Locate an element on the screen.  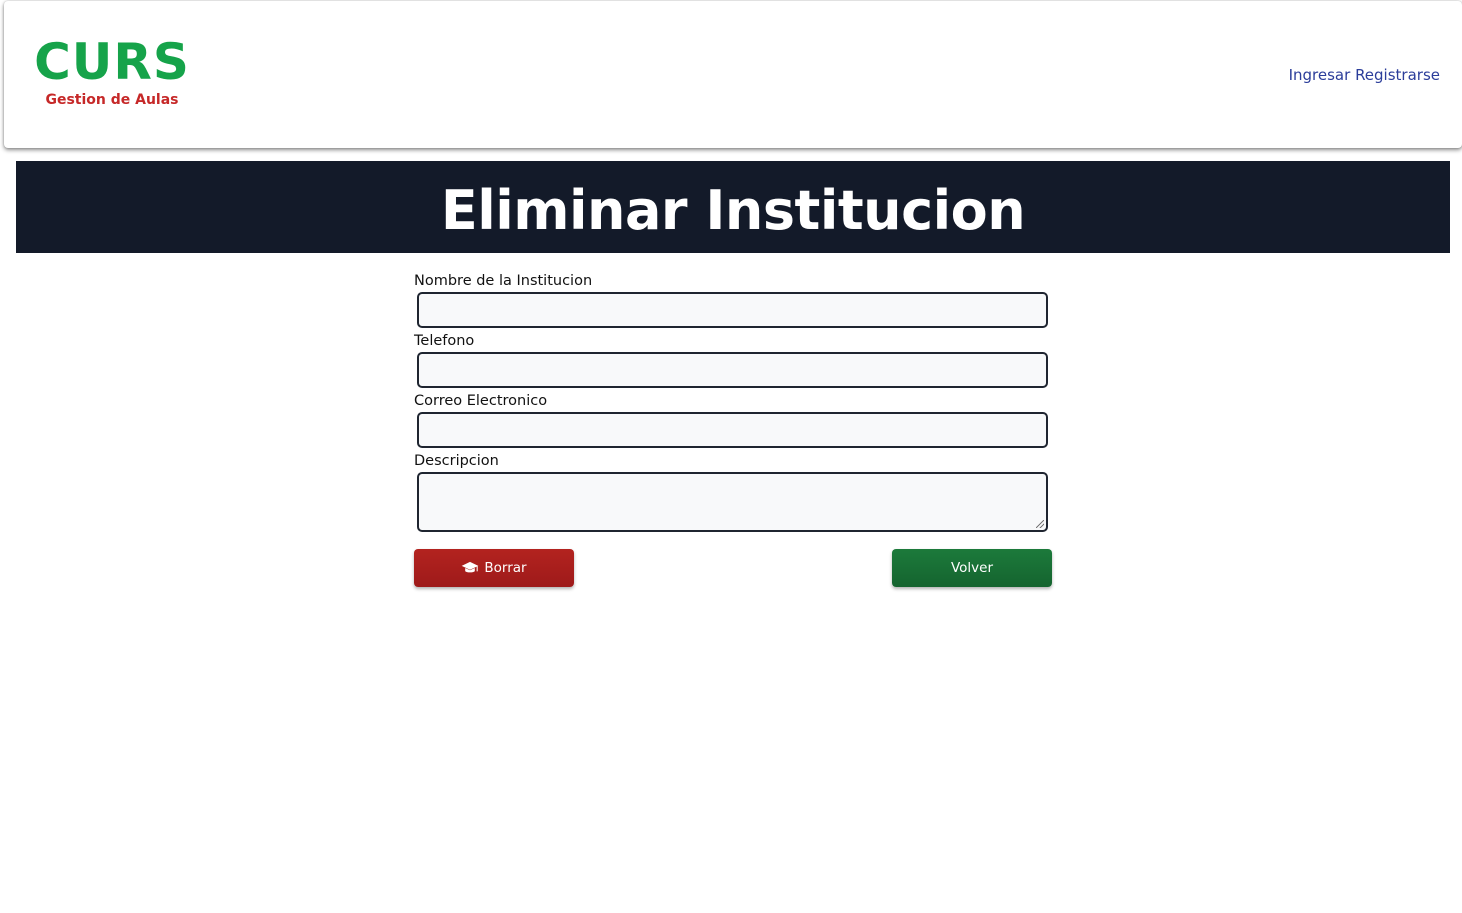
graduation-cap-icon is located at coordinates (470, 567).